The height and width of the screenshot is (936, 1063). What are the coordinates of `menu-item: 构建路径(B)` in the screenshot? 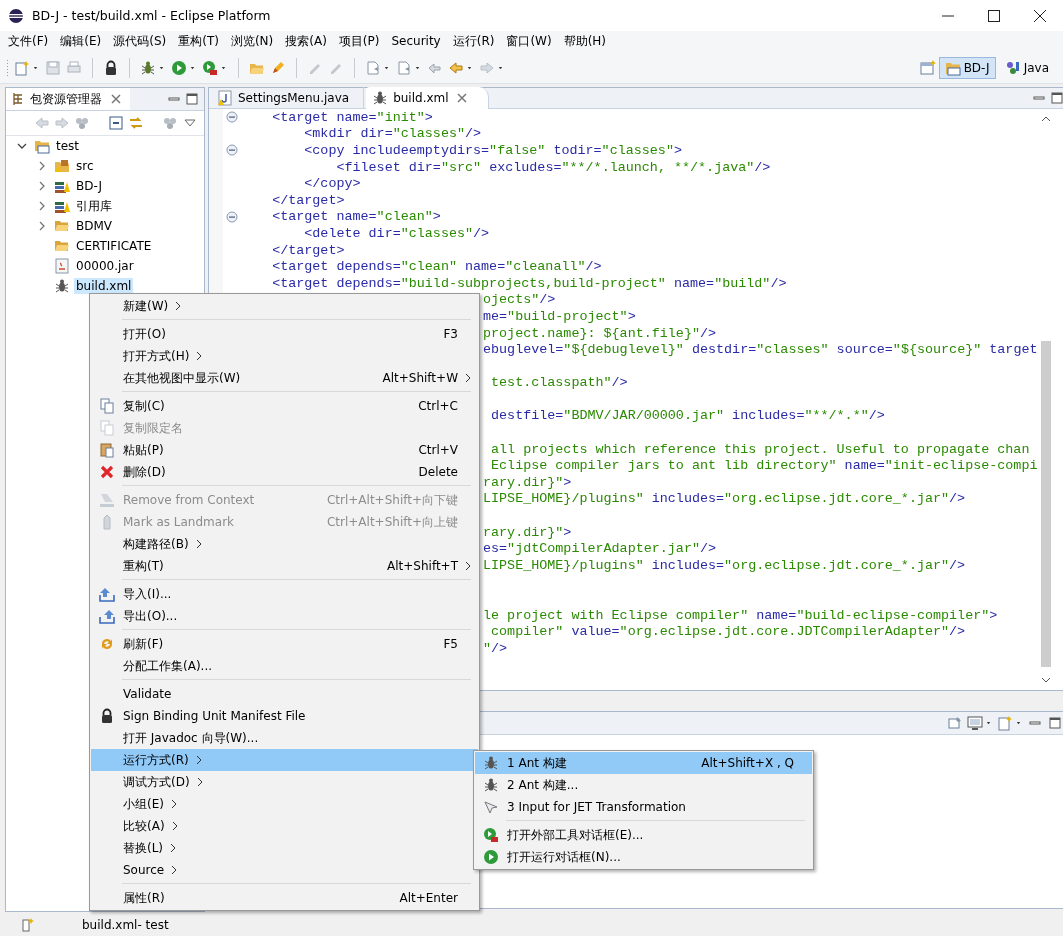 It's located at (284, 544).